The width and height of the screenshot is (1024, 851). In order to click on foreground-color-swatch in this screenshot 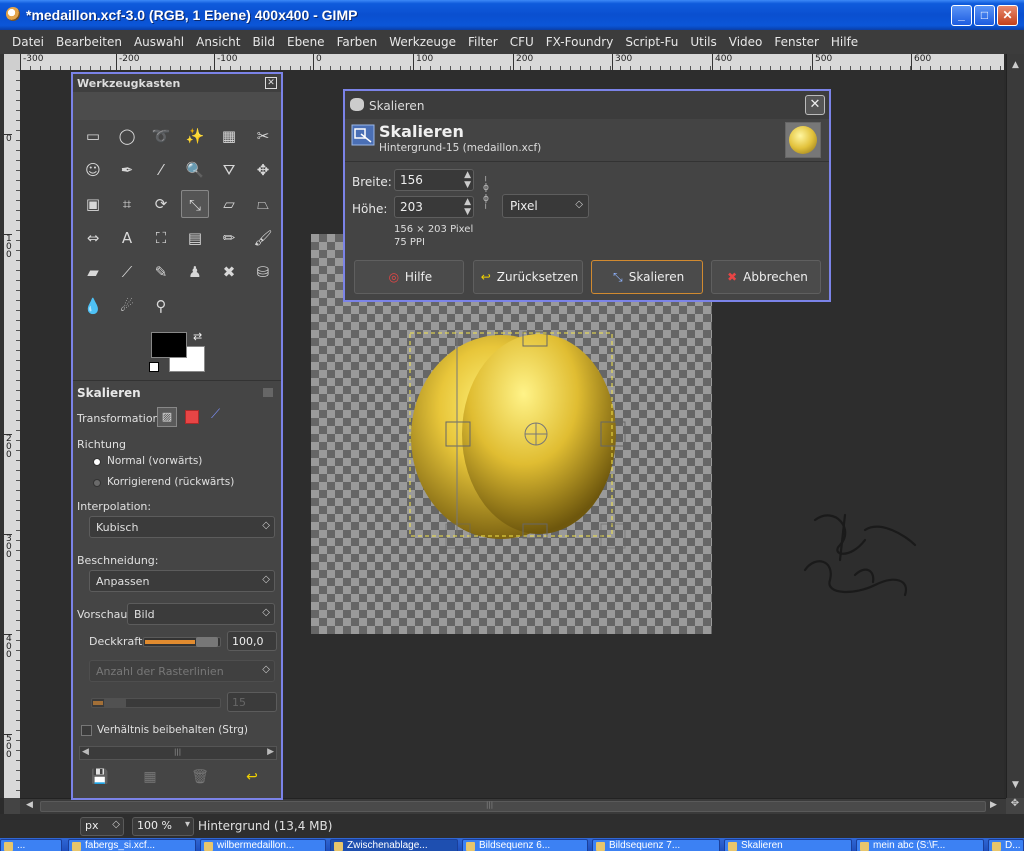, I will do `click(169, 345)`.